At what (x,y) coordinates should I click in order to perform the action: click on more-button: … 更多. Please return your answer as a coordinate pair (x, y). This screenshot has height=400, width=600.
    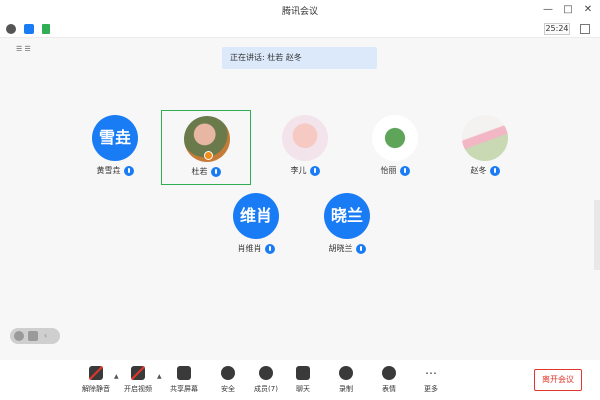
    Looking at the image, I should click on (431, 378).